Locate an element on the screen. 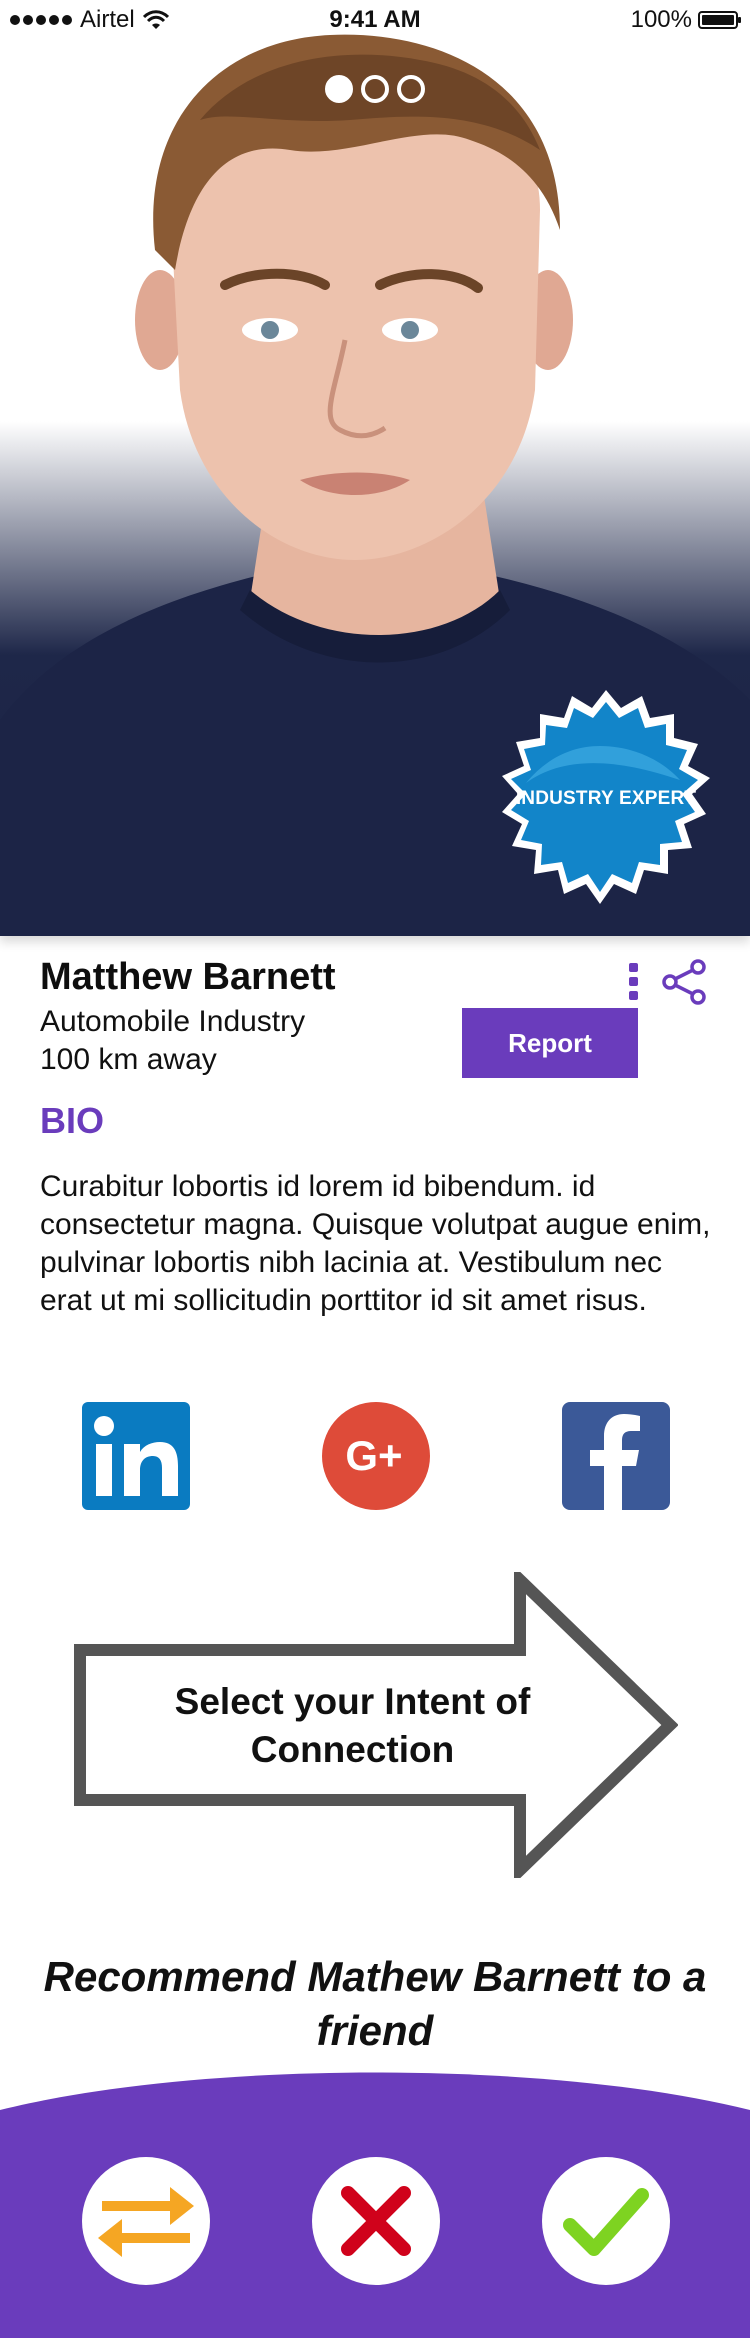  recommend-link: Recommend Mathew Barnett to a friend is located at coordinates (375, 2004).